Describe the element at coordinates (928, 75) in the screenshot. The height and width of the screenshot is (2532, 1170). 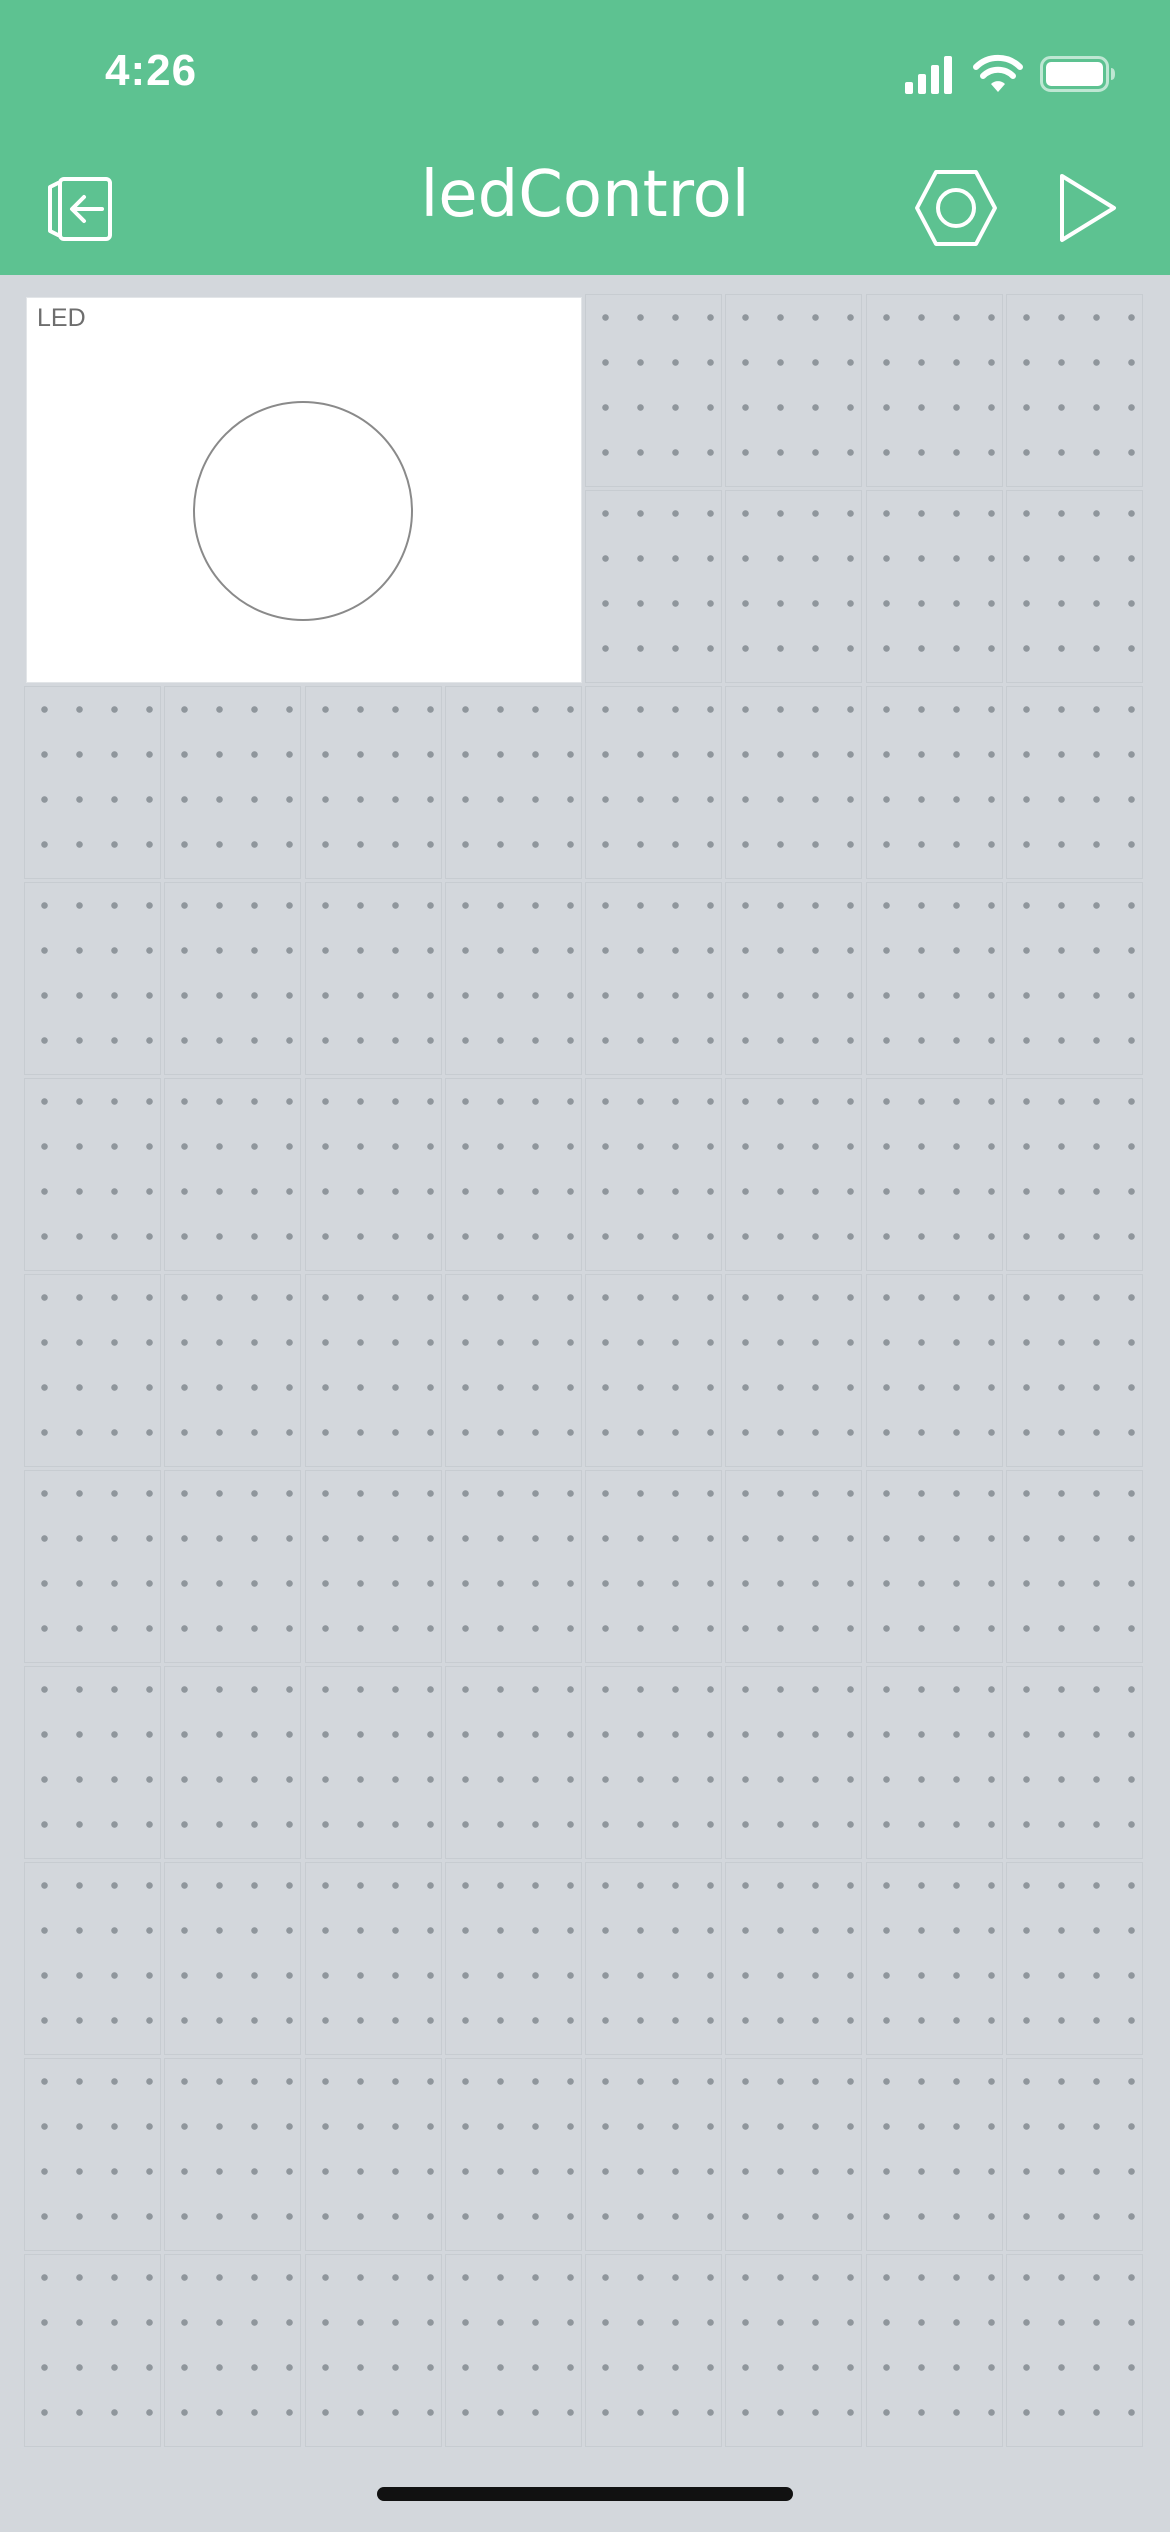
I see `signal-icon` at that location.